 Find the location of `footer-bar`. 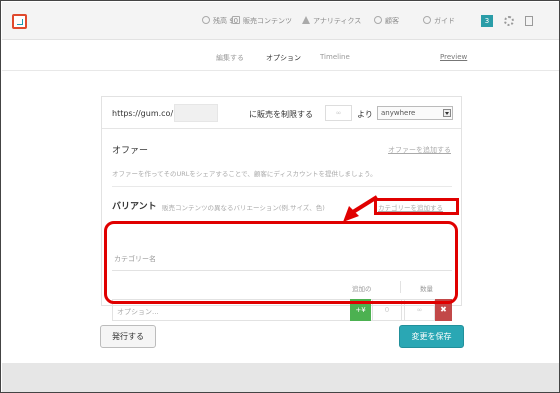

footer-bar is located at coordinates (280, 377).